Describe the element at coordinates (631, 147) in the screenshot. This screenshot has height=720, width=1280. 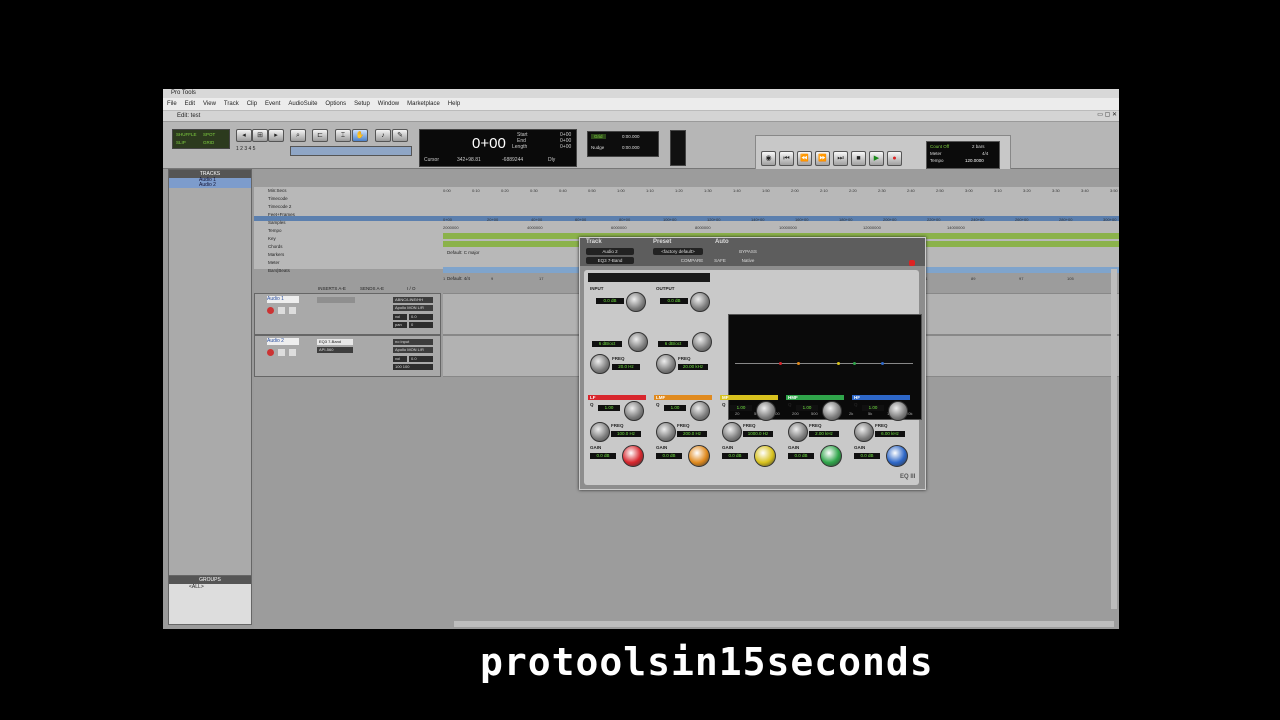
I see `nudge-value: 0:00.000` at that location.